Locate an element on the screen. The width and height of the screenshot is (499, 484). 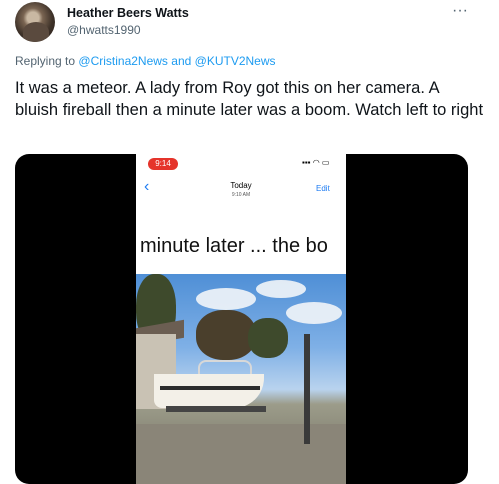
reply-prefix: Replying to is located at coordinates (45, 61).